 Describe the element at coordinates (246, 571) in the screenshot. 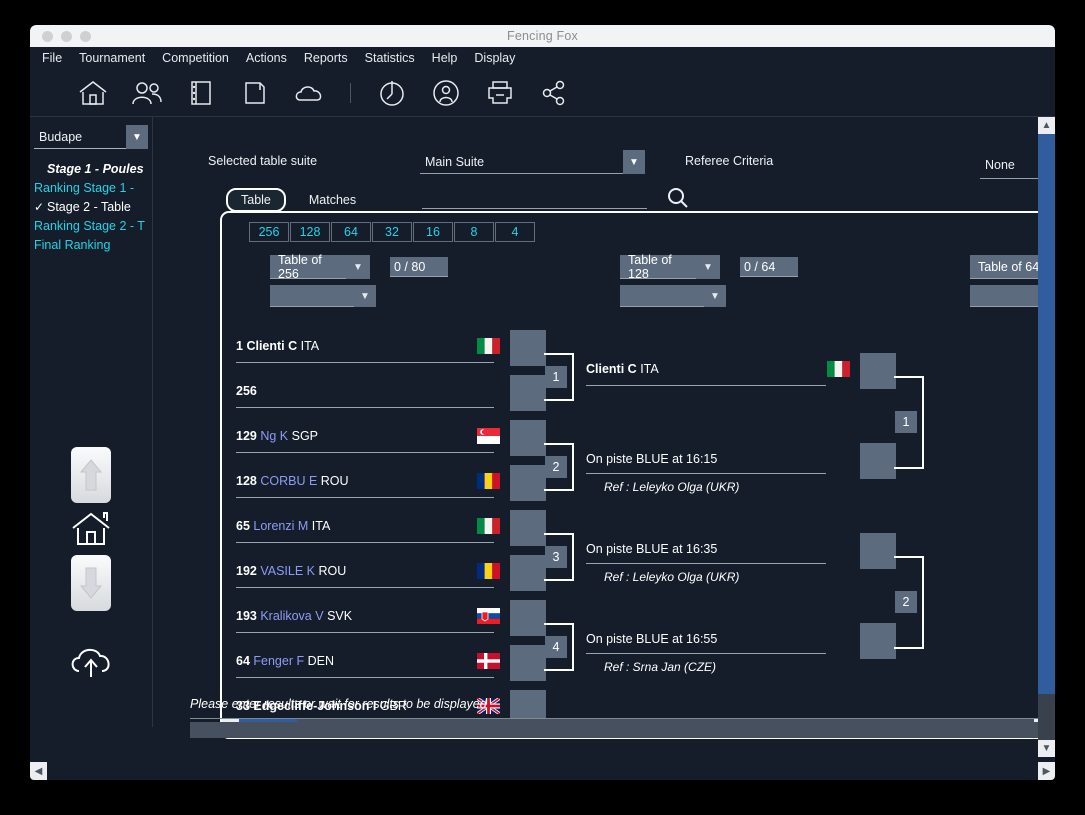

I see `entry-seed: 192` at that location.